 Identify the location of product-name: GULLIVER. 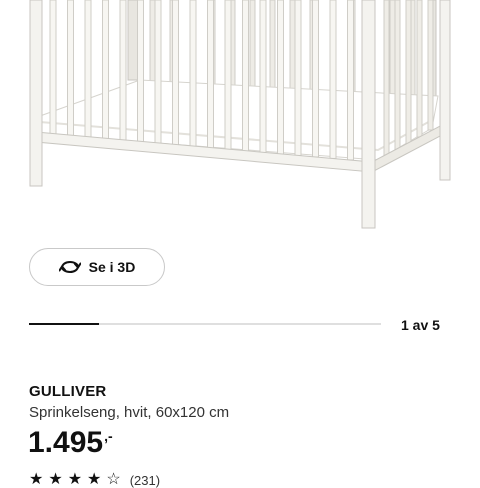
(68, 391).